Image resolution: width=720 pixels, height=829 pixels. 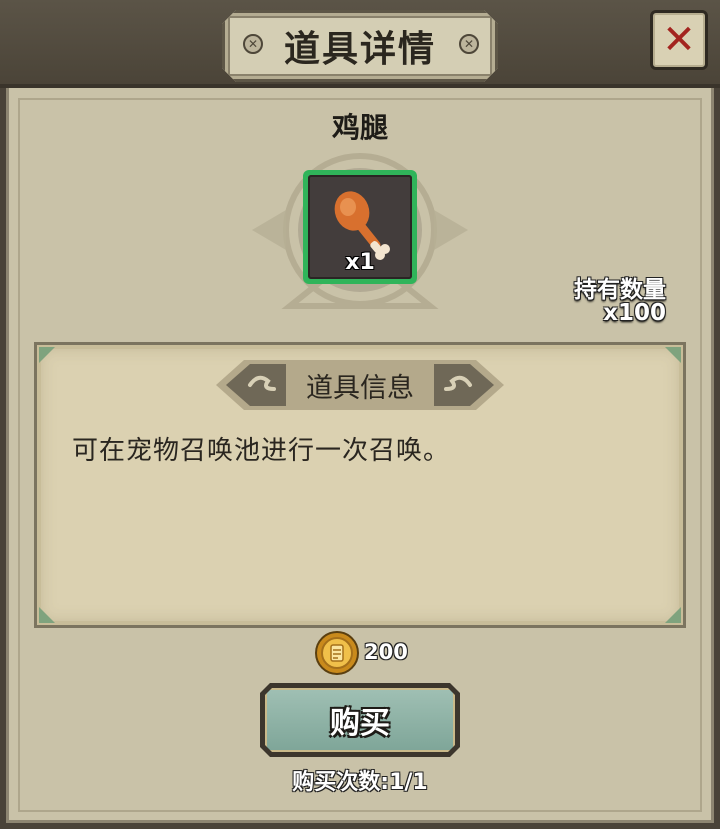 I want to click on item-name: 鸡腿, so click(x=359, y=127).